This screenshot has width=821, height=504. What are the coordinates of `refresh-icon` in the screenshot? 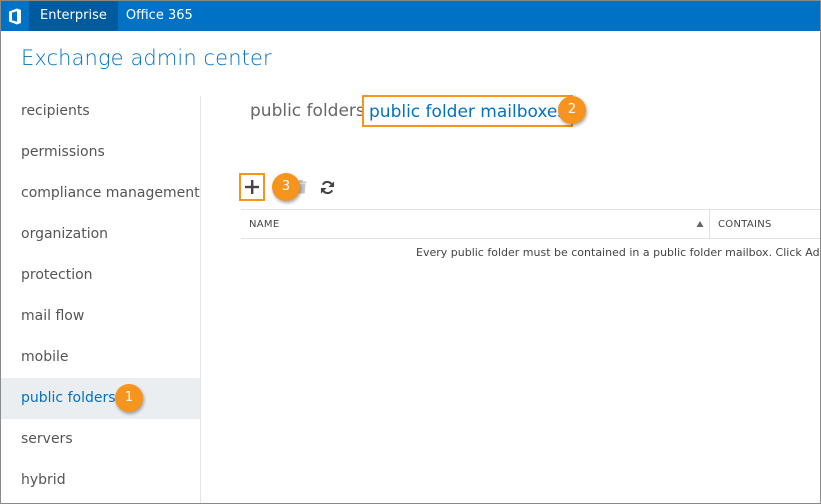 It's located at (327, 187).